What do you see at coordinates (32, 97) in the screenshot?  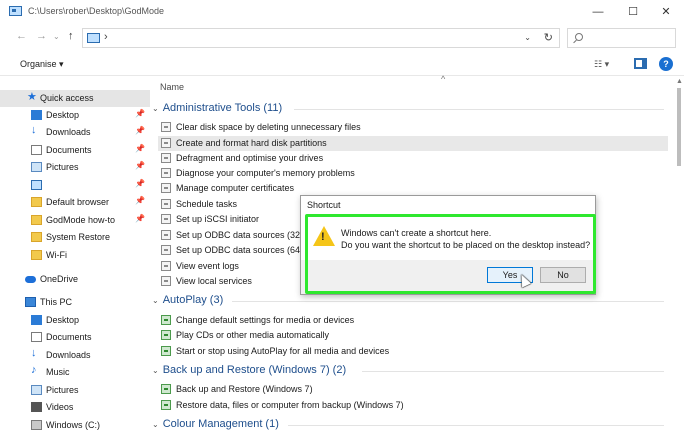 I see `star-icon: ★` at bounding box center [32, 97].